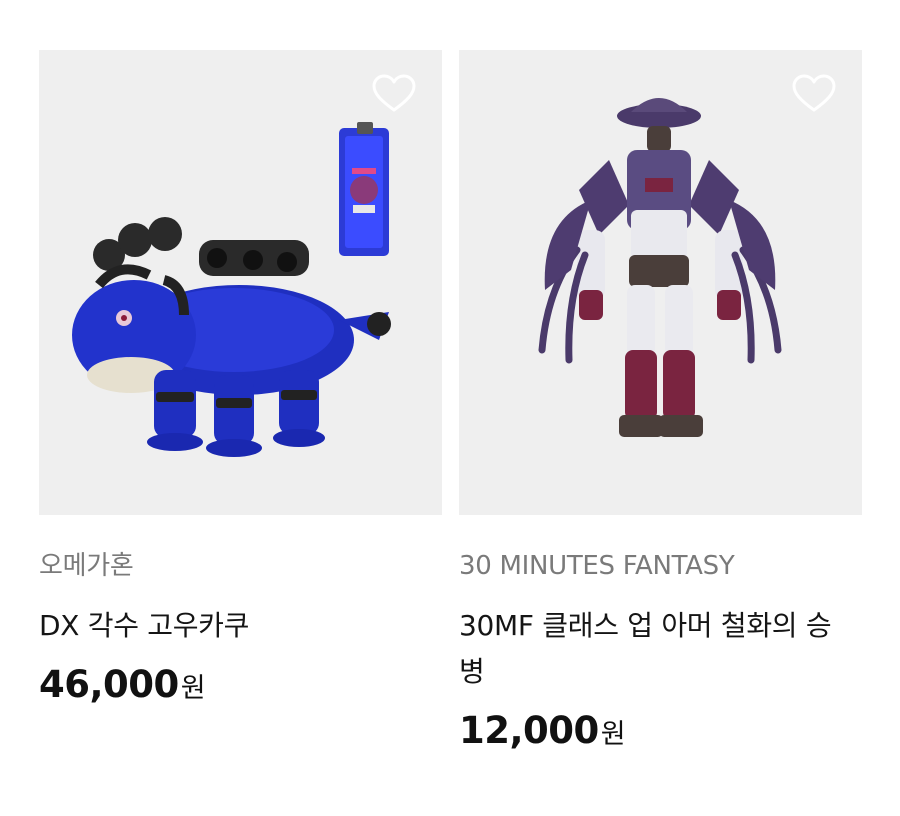  What do you see at coordinates (529, 730) in the screenshot?
I see `price-amount: 12,000` at bounding box center [529, 730].